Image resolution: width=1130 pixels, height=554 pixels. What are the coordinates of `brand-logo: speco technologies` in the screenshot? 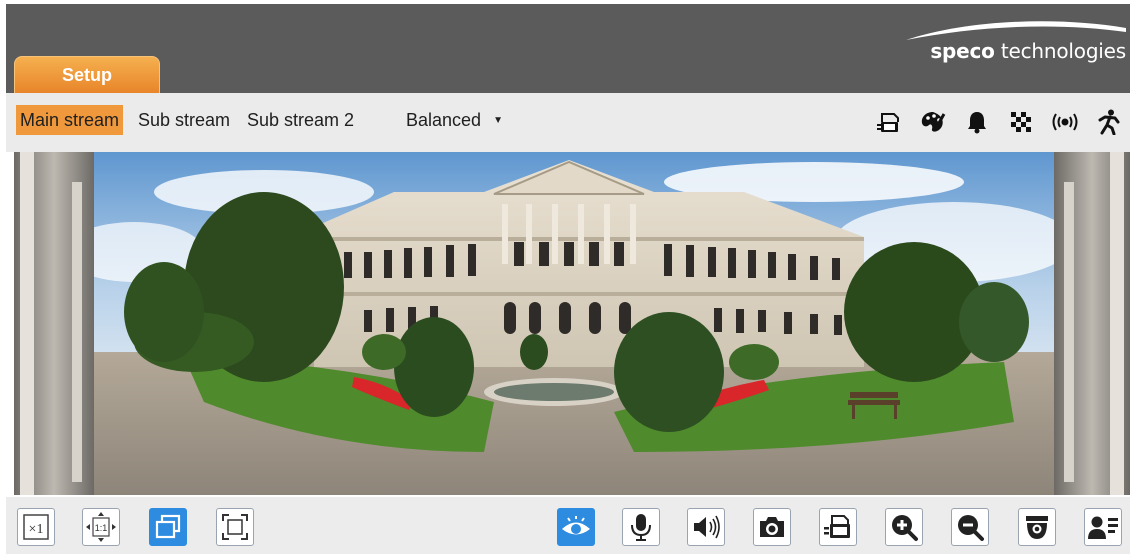 It's located at (1011, 41).